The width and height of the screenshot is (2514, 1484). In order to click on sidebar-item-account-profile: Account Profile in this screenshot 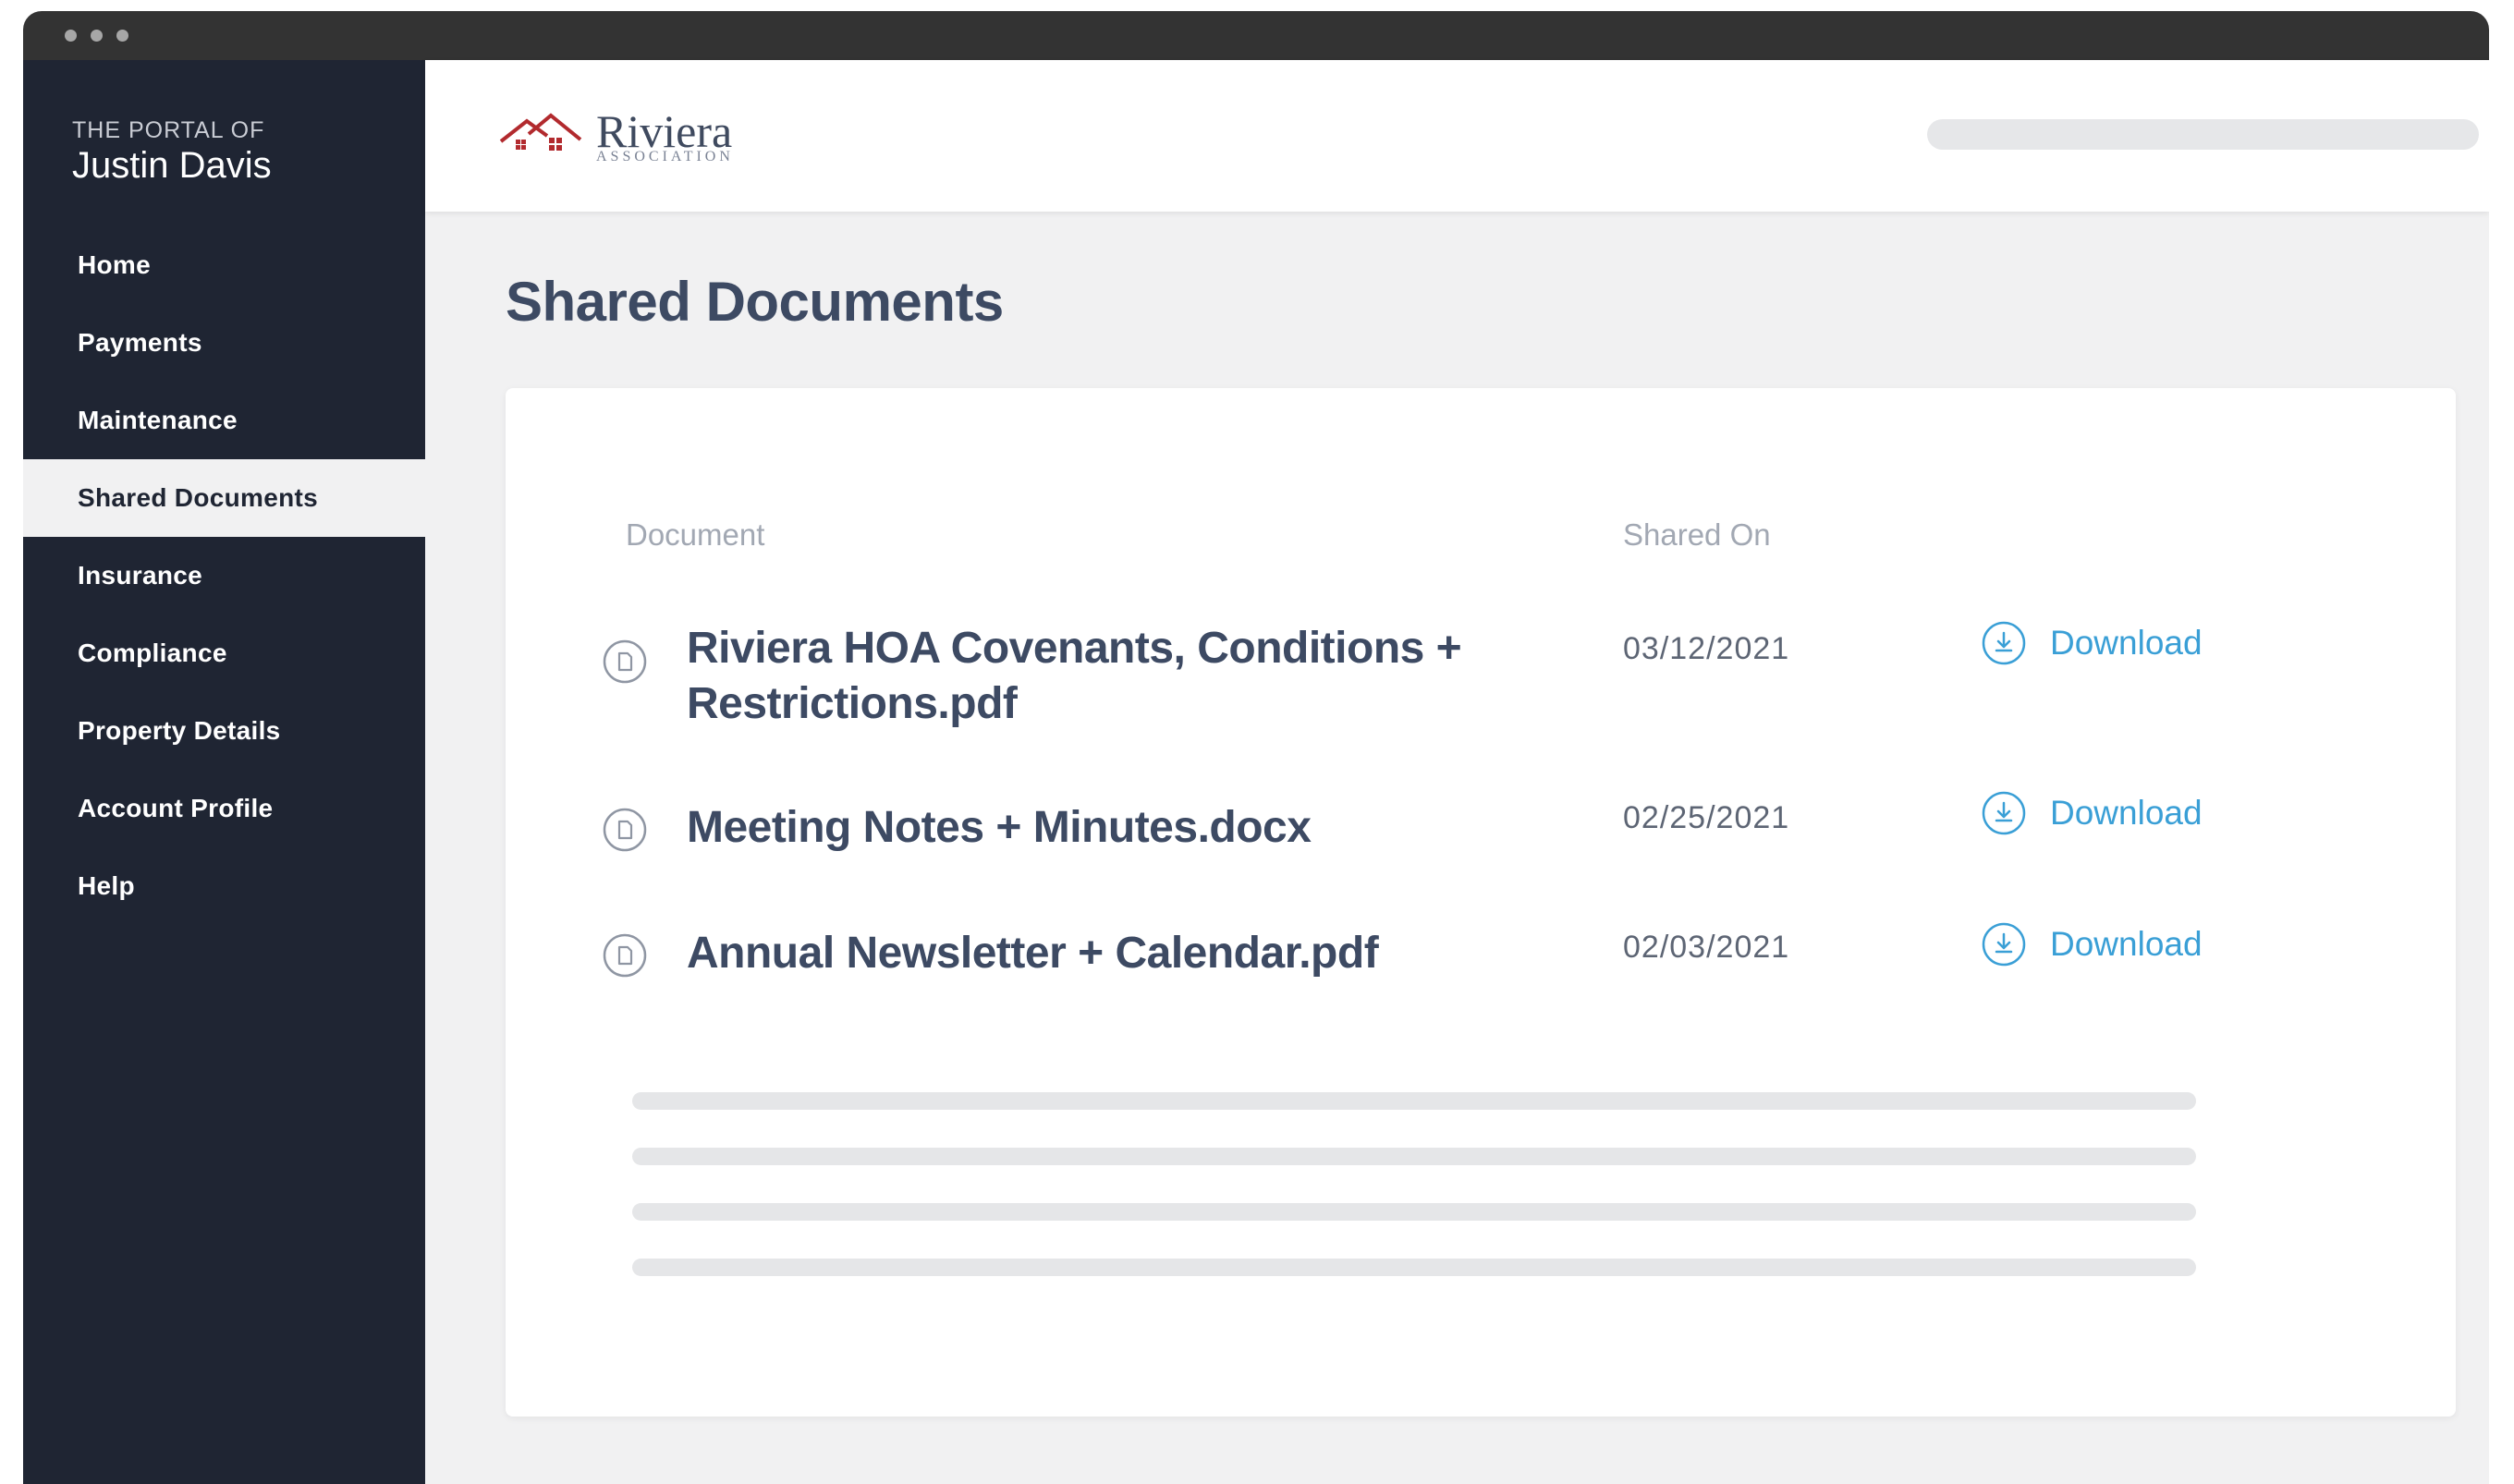, I will do `click(224, 808)`.